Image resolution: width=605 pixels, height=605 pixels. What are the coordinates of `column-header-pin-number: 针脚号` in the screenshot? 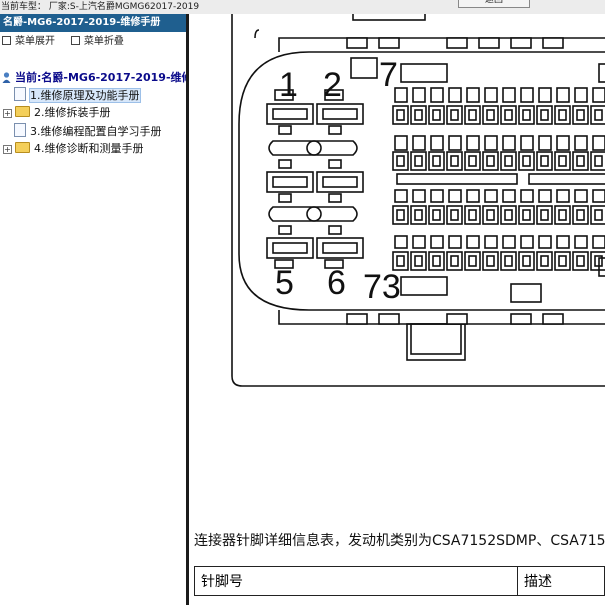 It's located at (356, 581).